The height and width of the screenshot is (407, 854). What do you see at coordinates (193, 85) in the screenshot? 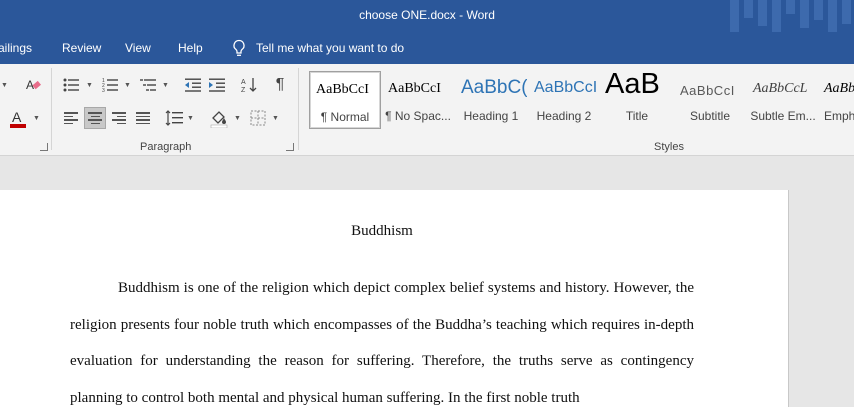
I see `decrease-indent-icon` at bounding box center [193, 85].